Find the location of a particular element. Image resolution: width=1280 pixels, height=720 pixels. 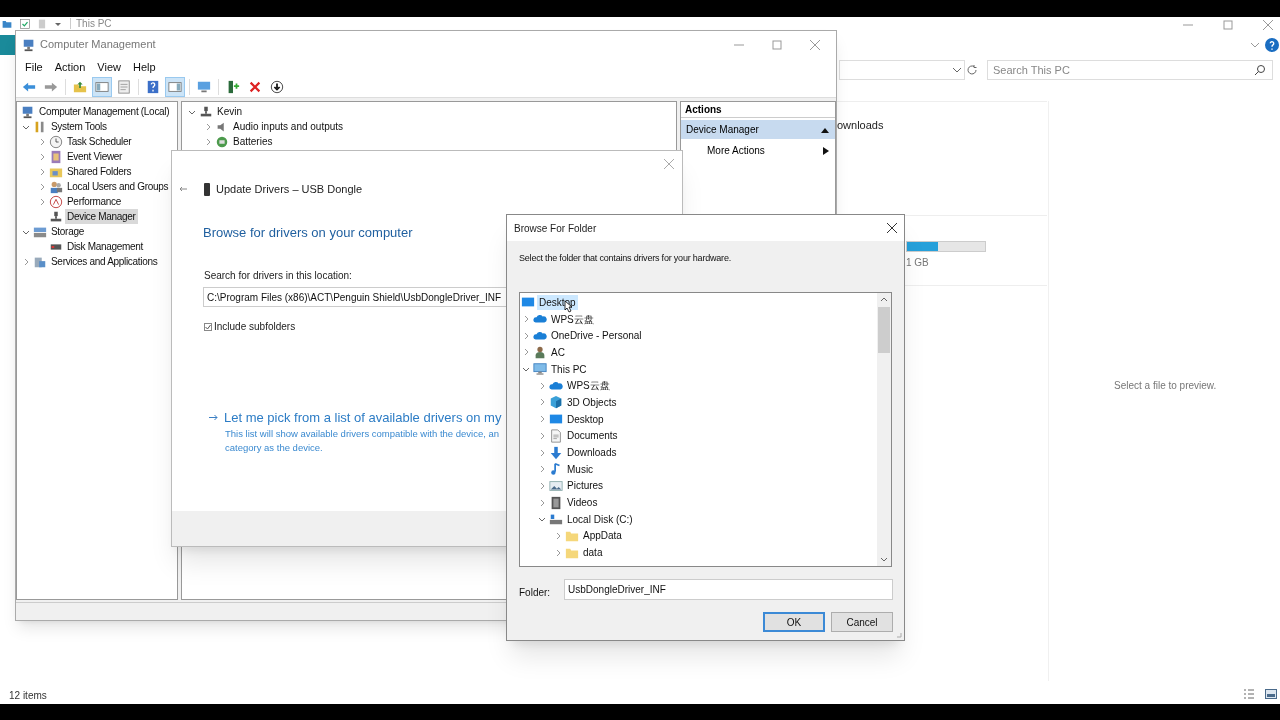

folder-item: OneDrive - Personal is located at coordinates (596, 336).